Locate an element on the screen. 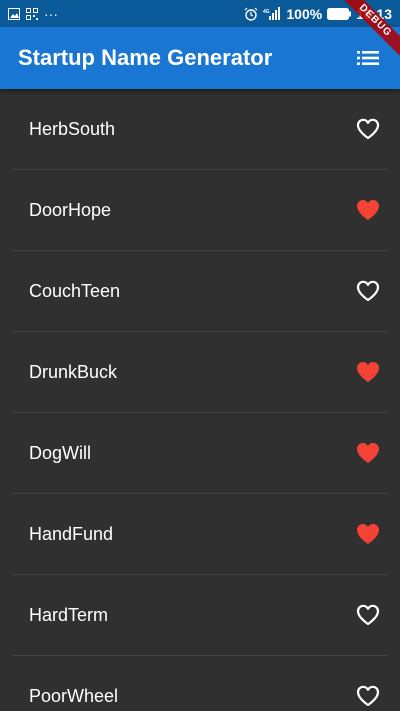 The width and height of the screenshot is (400, 711). list-item-name: HerbSouth is located at coordinates (72, 128).